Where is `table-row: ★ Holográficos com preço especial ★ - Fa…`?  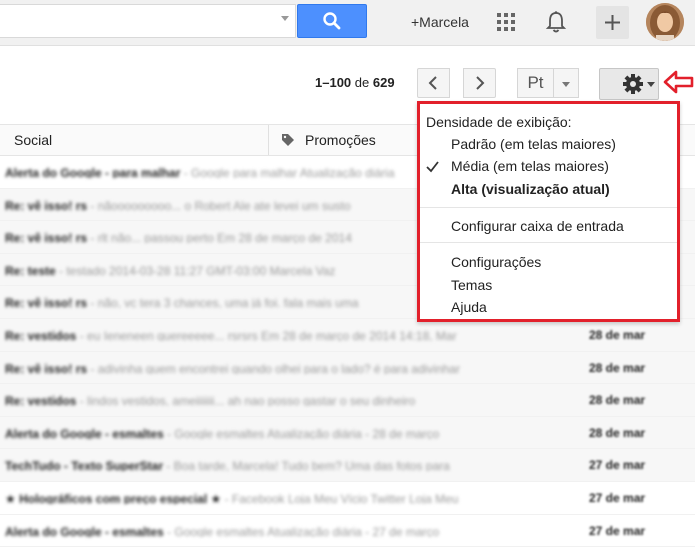
table-row: ★ Holográficos com preço especial ★ - Fa… is located at coordinates (347, 498).